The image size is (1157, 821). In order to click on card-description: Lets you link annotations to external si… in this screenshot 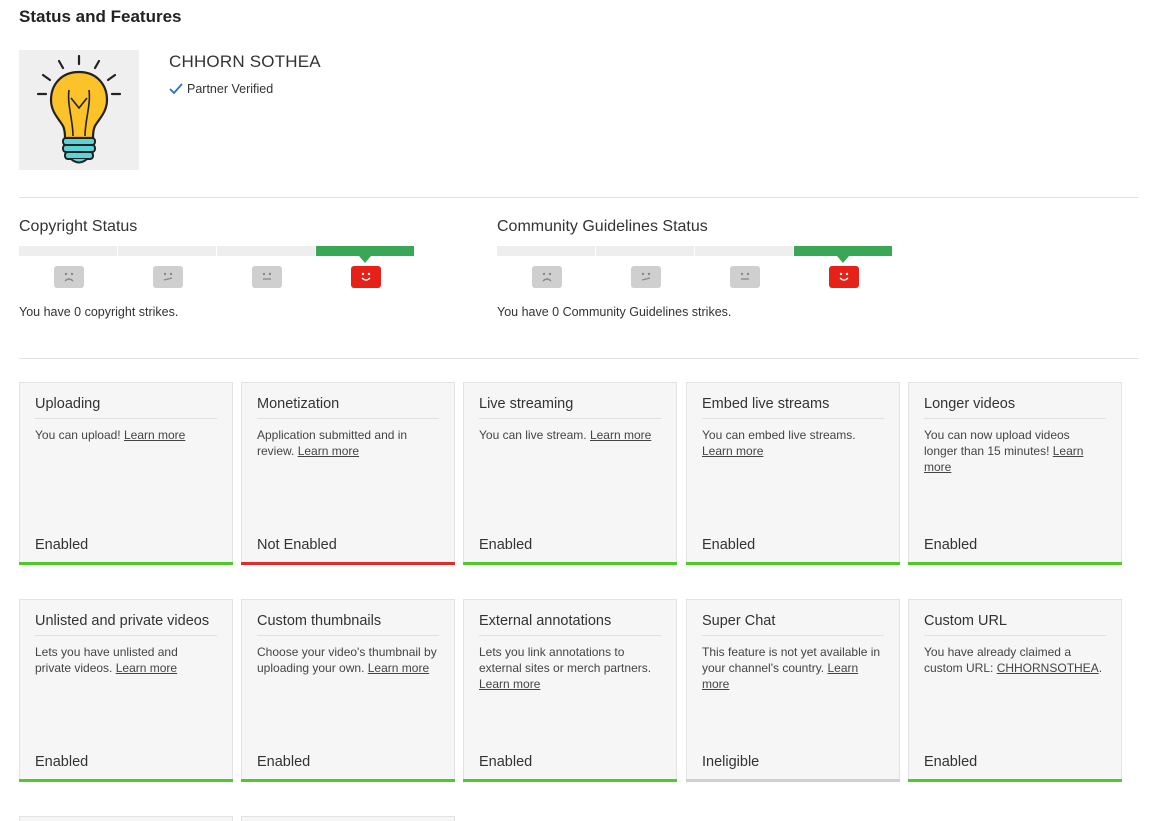, I will do `click(565, 668)`.